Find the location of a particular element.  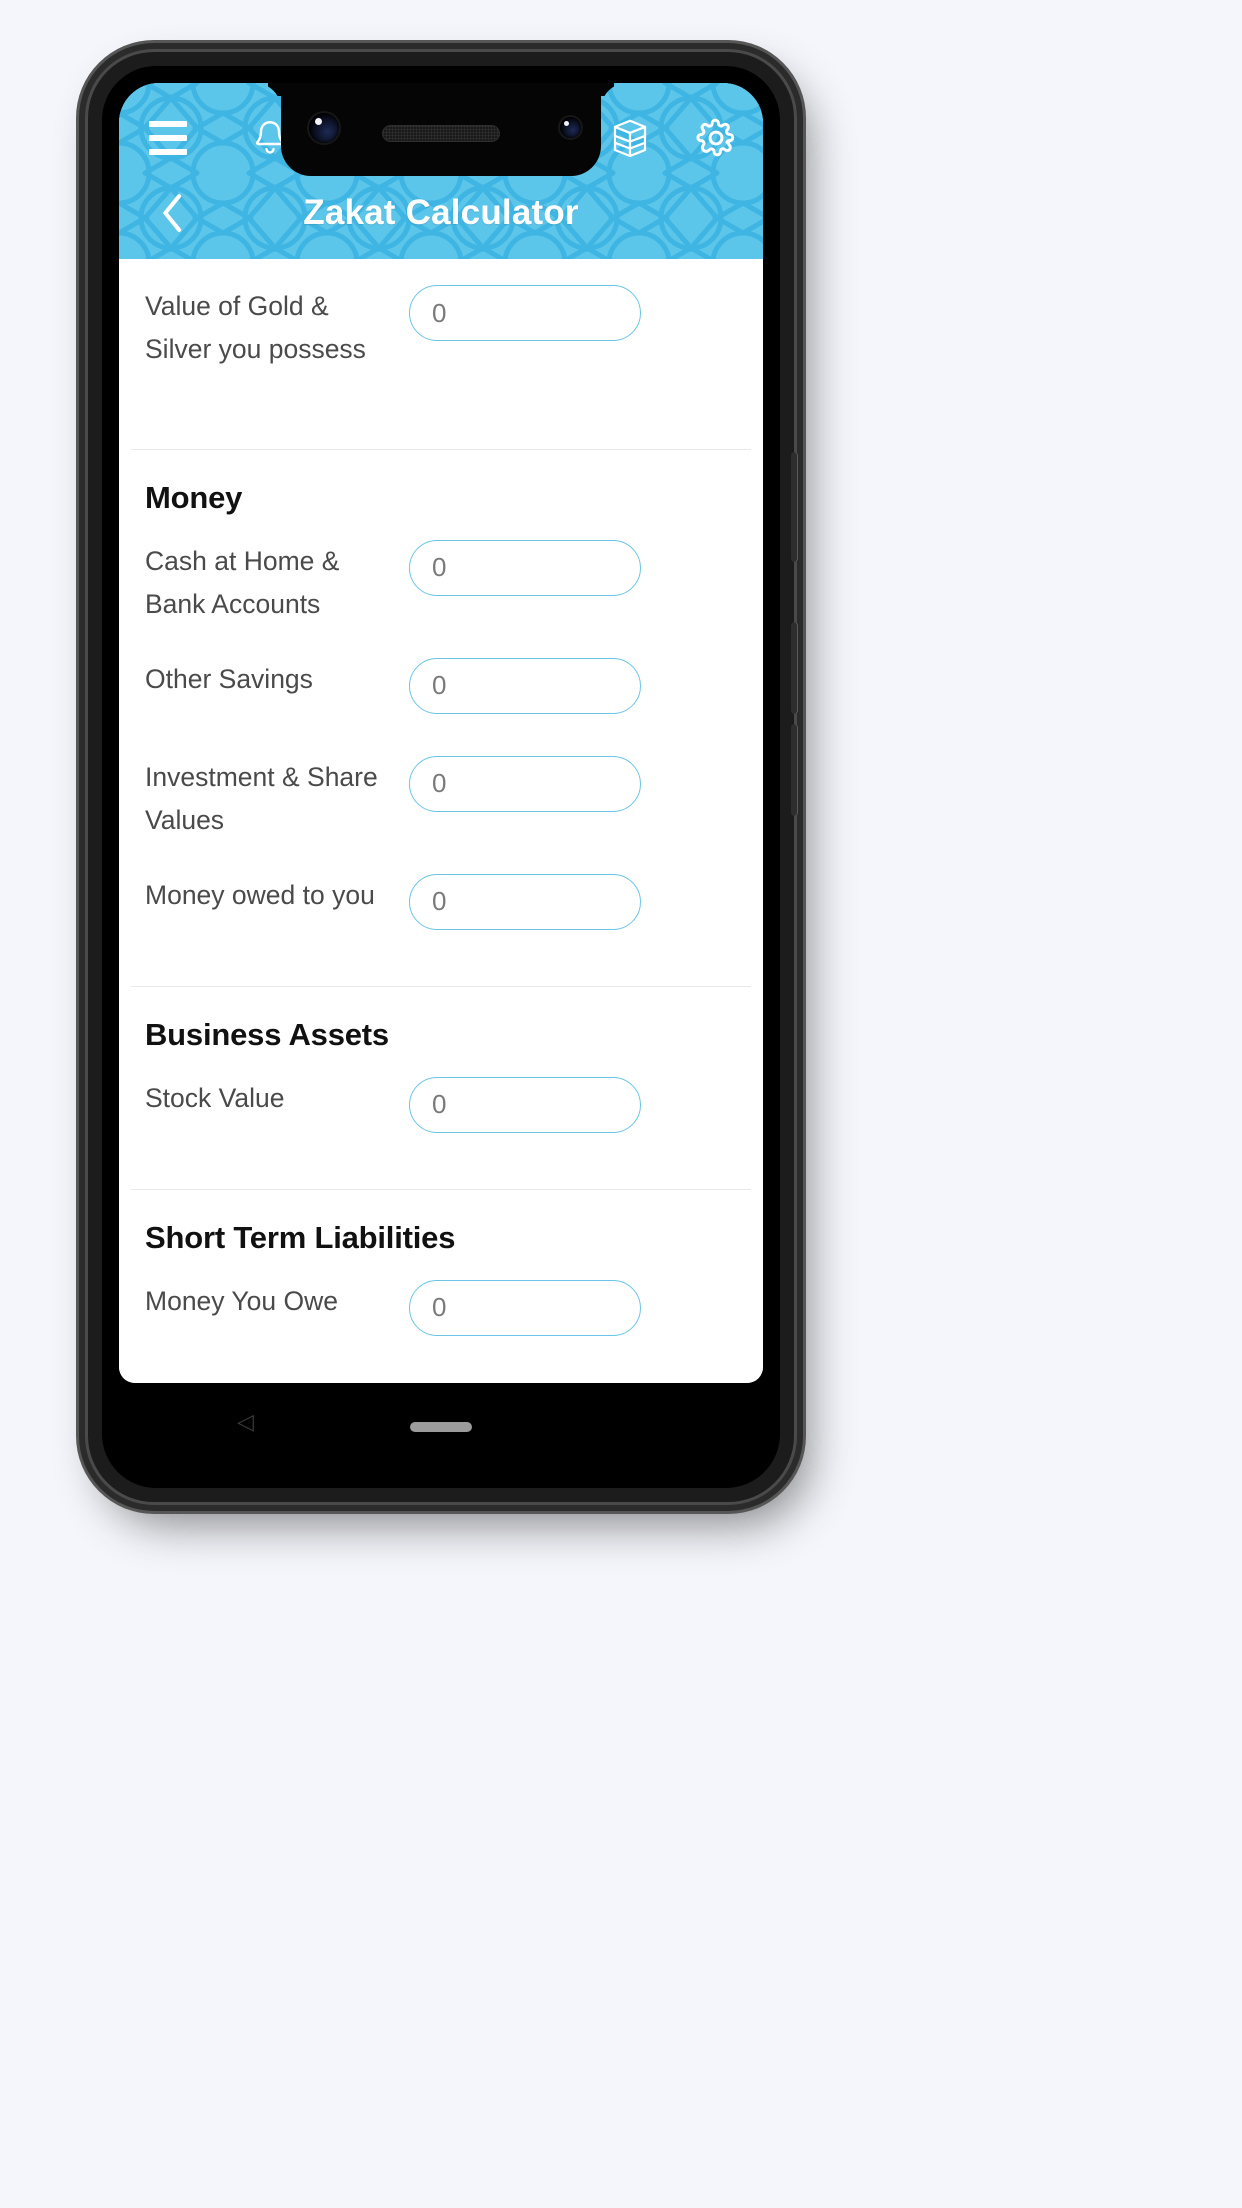

form-row: Investment & Share Values is located at coordinates (441, 799).